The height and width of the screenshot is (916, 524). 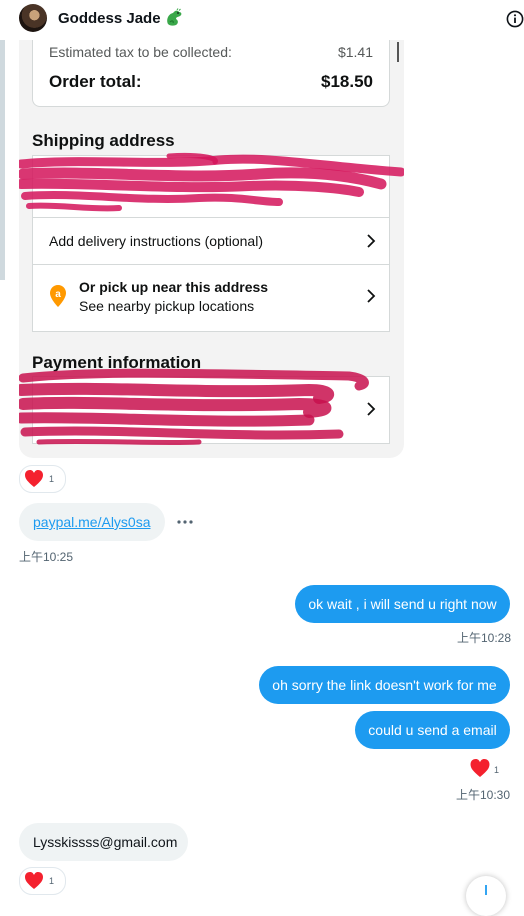 I want to click on order-total-value: $18.50, so click(x=347, y=81).